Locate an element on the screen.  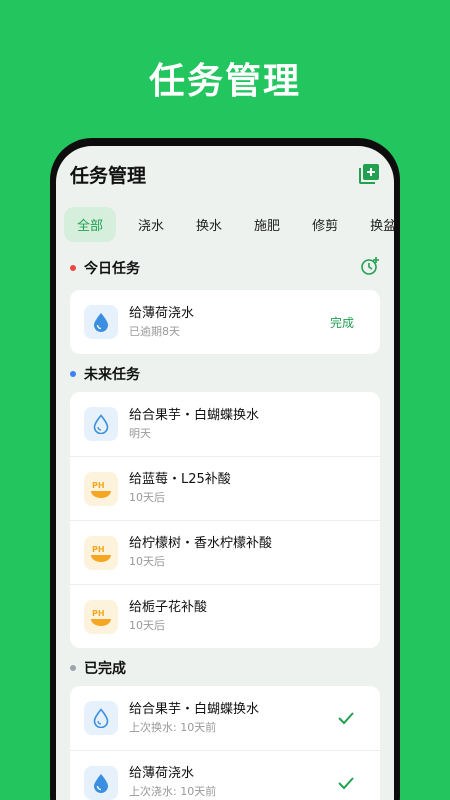
list-item: PH 给蓝莓・L25补酸 10天后 is located at coordinates (225, 488).